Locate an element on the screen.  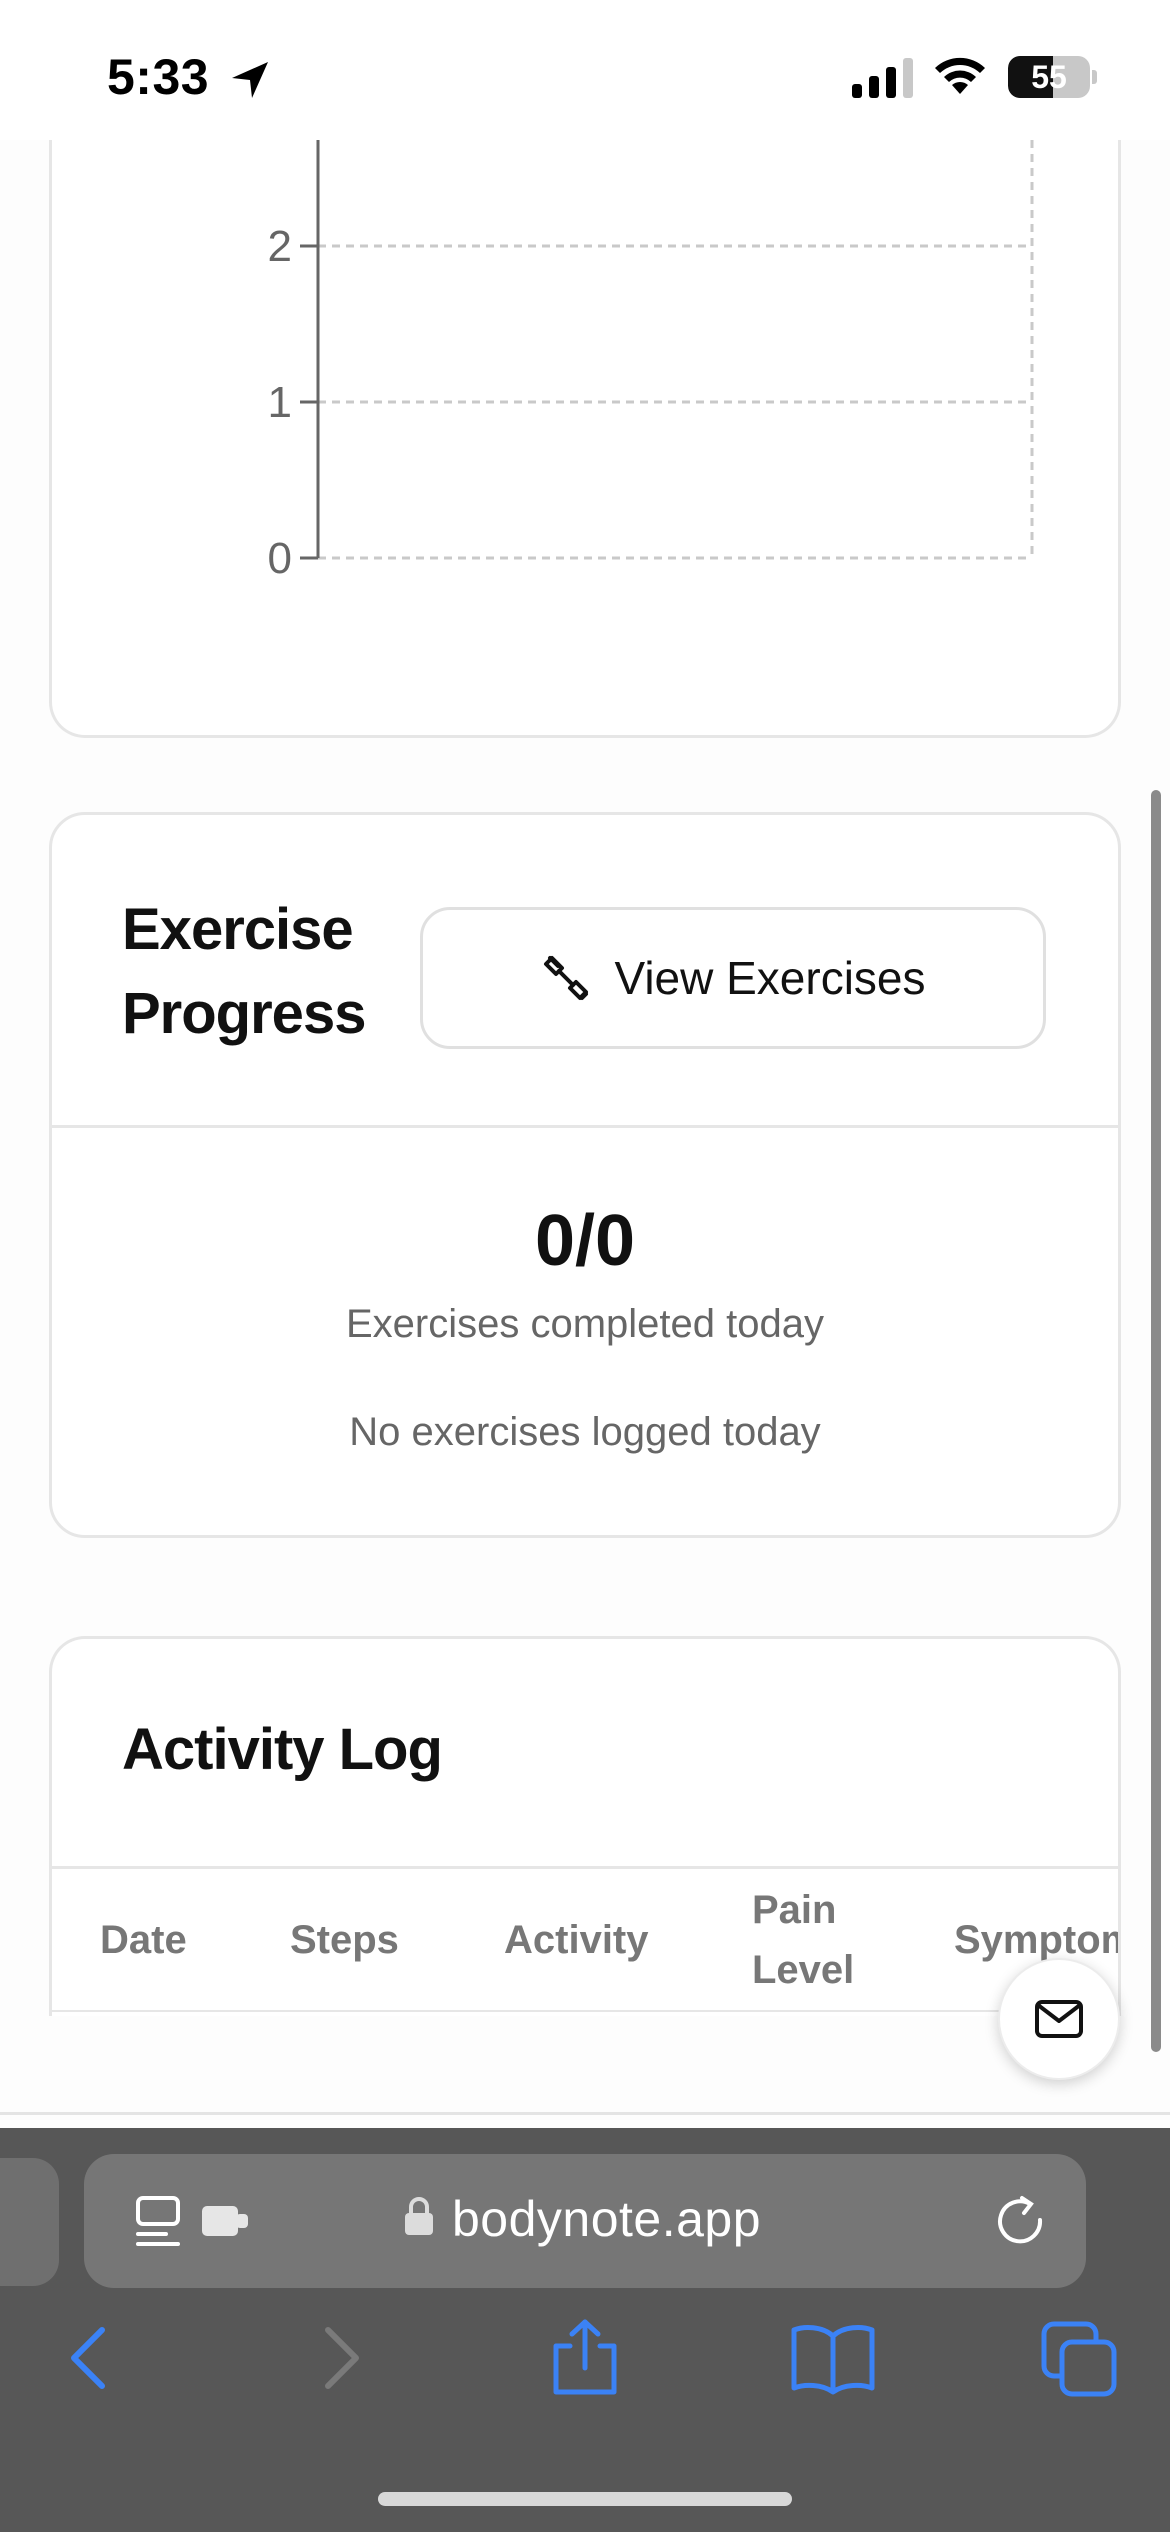
tabs-icon is located at coordinates (1080, 2358).